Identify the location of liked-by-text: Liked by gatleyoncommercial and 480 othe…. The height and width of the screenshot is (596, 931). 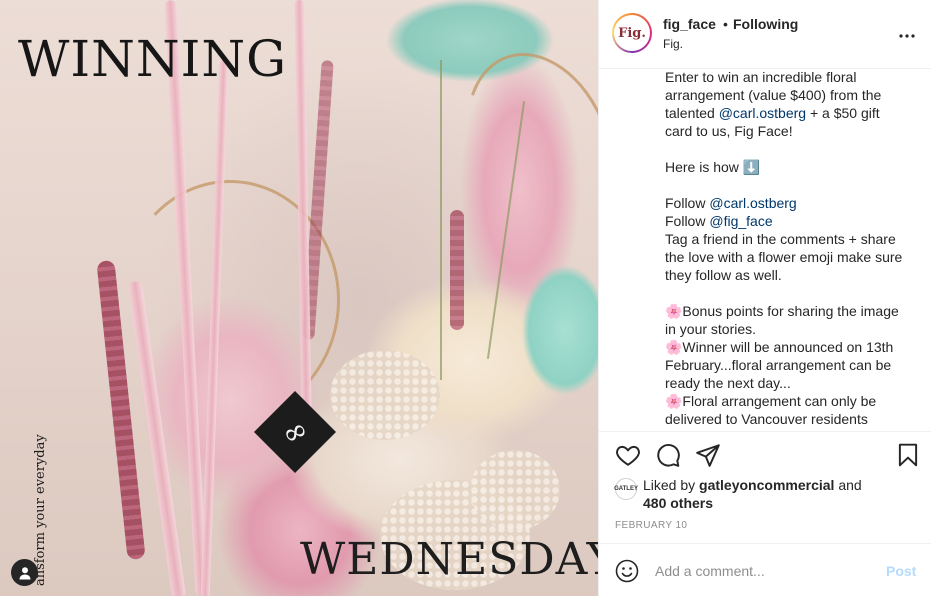
(783, 494).